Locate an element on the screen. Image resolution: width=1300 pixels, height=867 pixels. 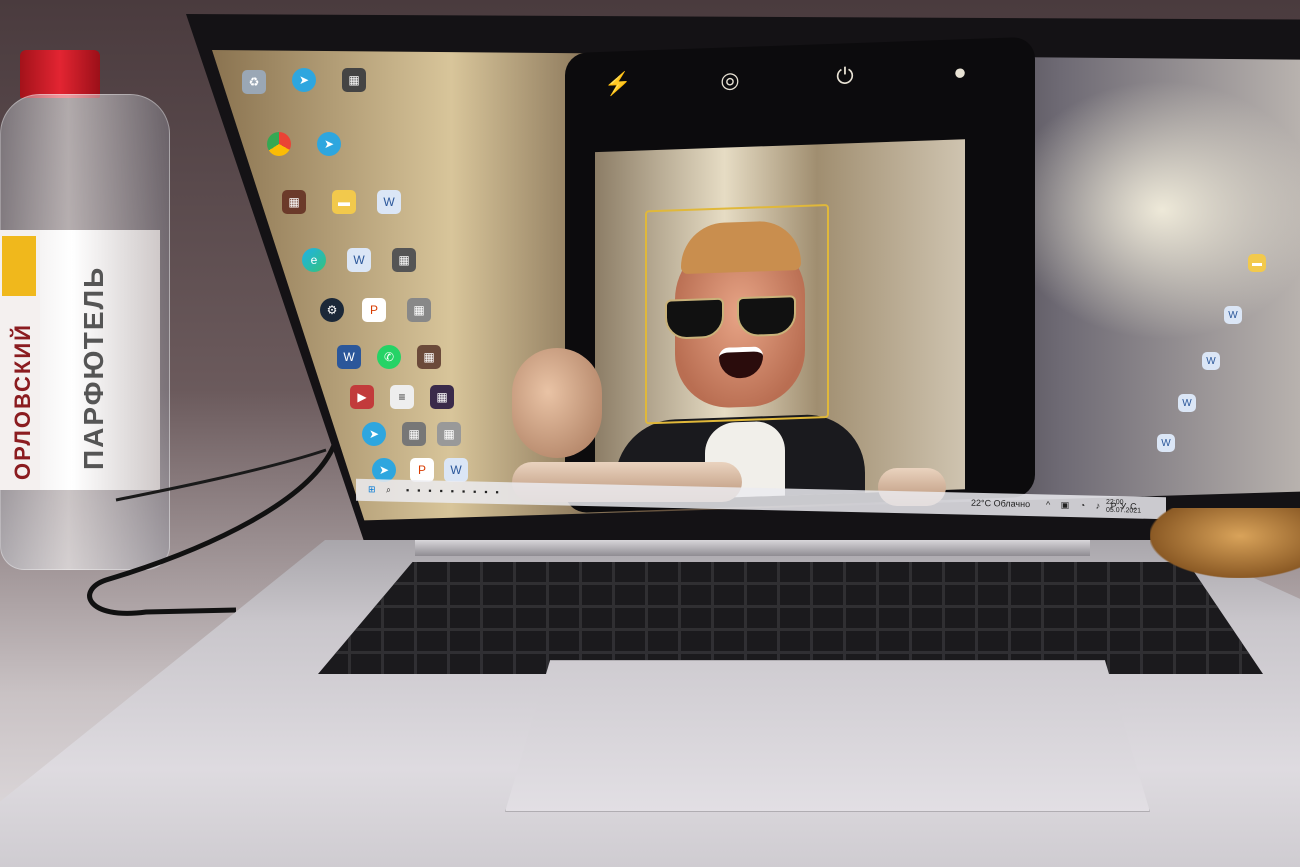
taskbar-clock: 22:00 05.07.2021 is located at coordinates (1123, 507).